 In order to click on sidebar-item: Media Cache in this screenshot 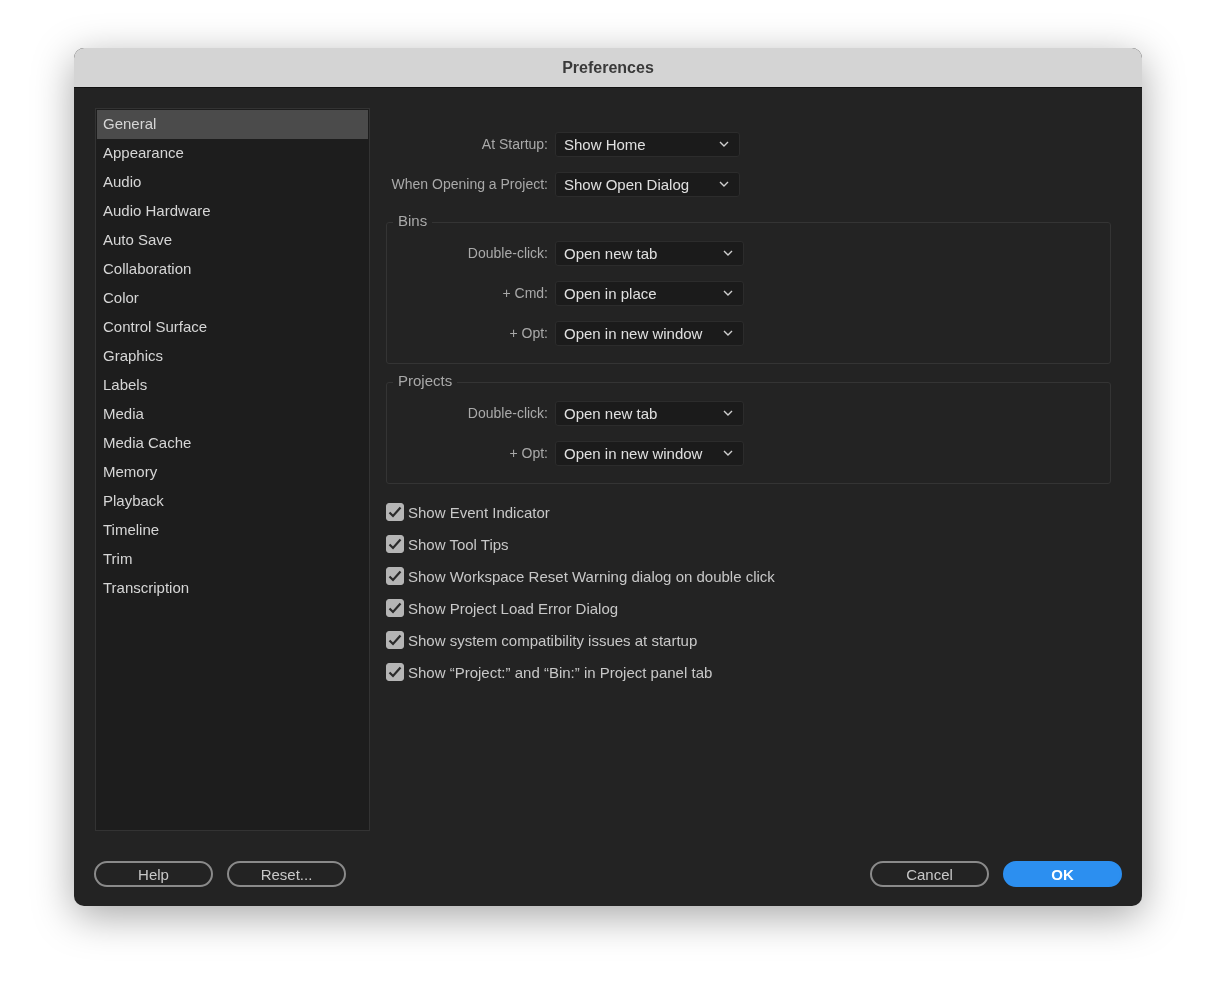, I will do `click(232, 443)`.